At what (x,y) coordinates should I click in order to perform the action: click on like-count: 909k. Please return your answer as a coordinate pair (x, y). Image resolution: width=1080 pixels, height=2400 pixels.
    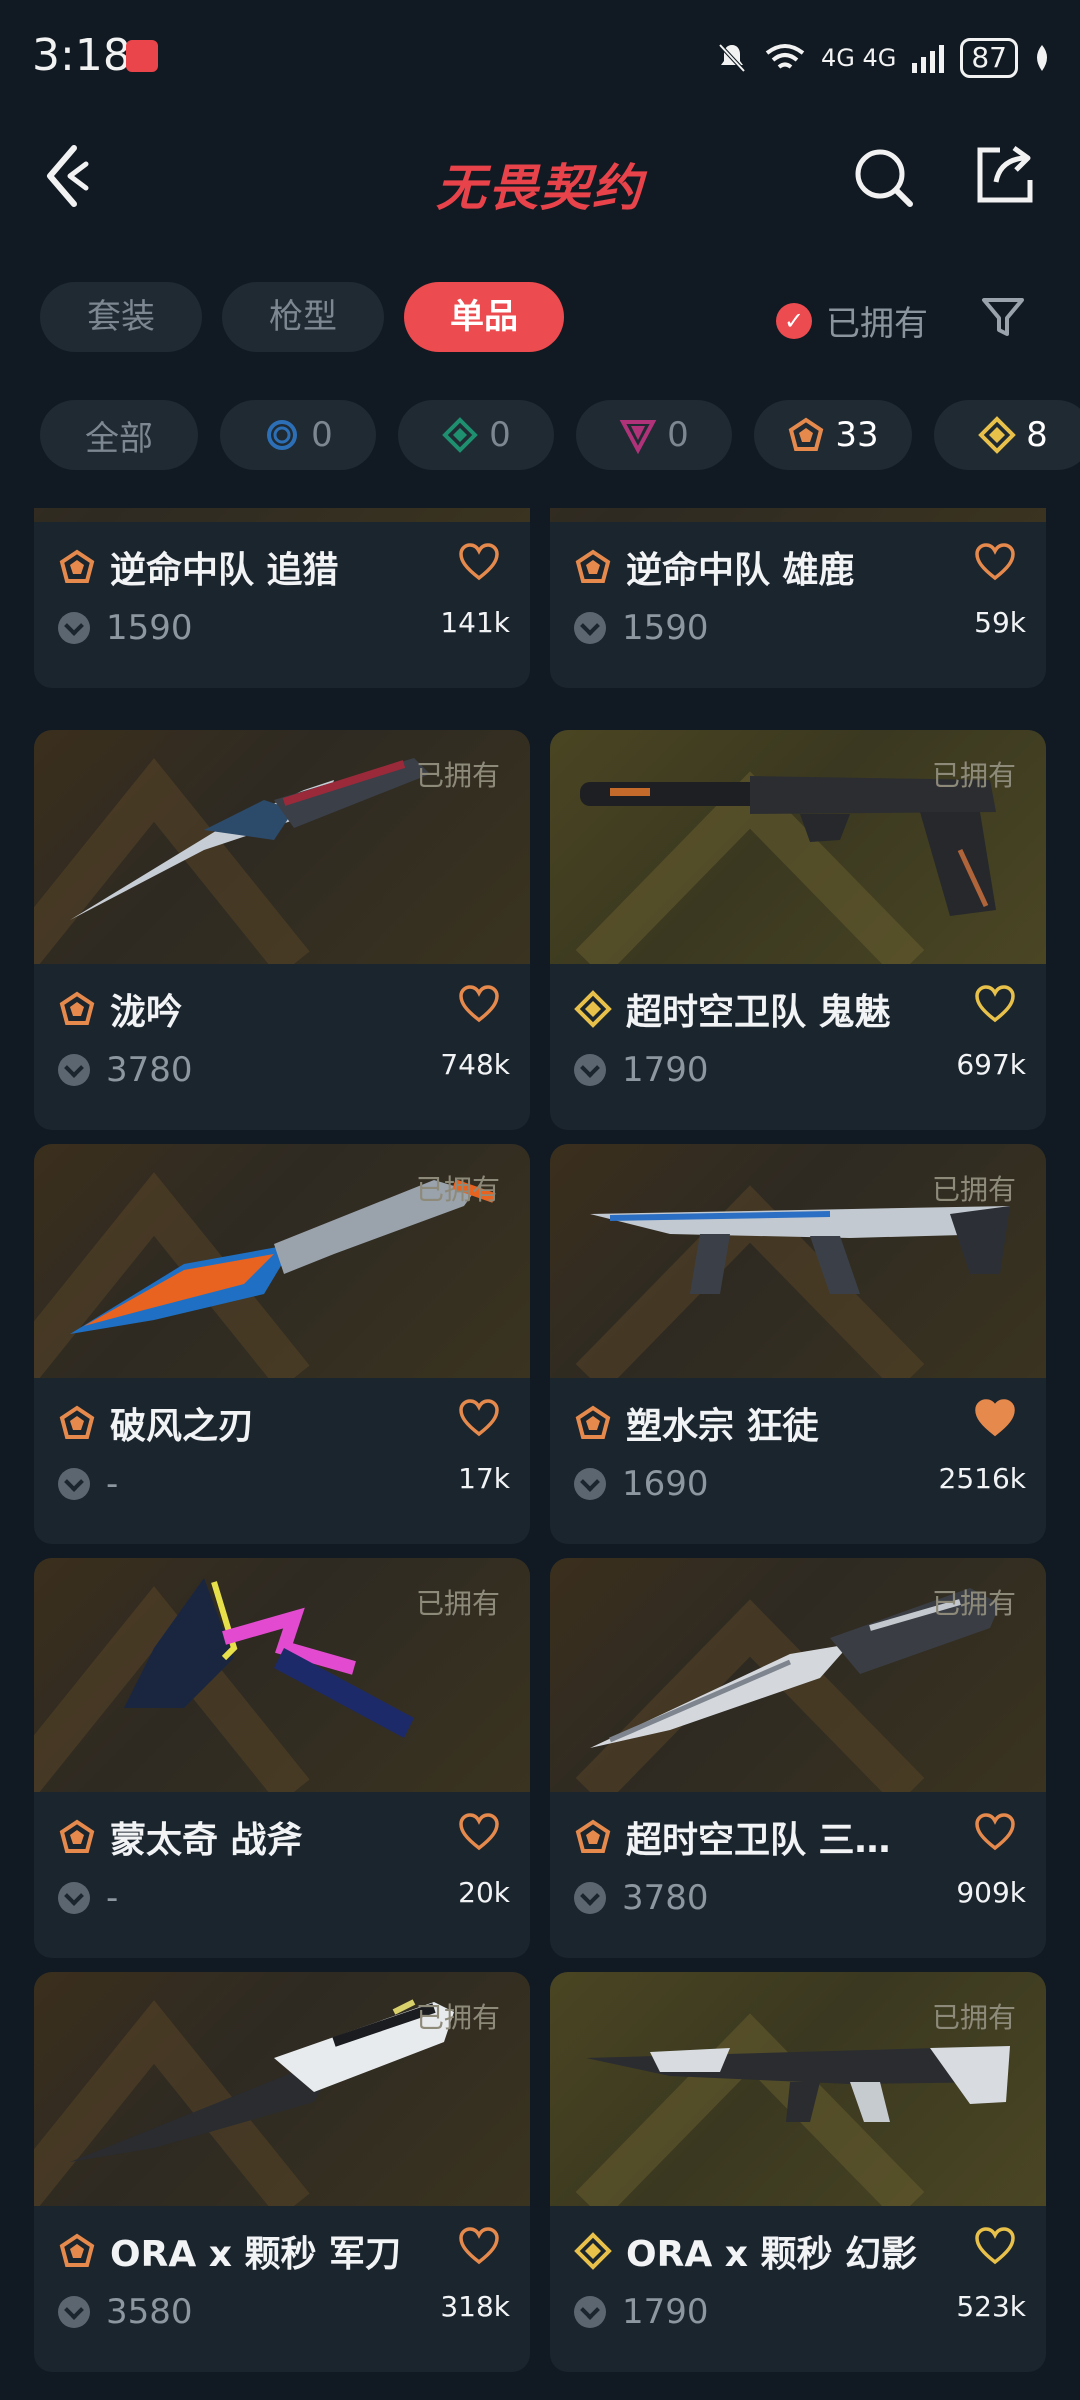
    Looking at the image, I should click on (991, 1892).